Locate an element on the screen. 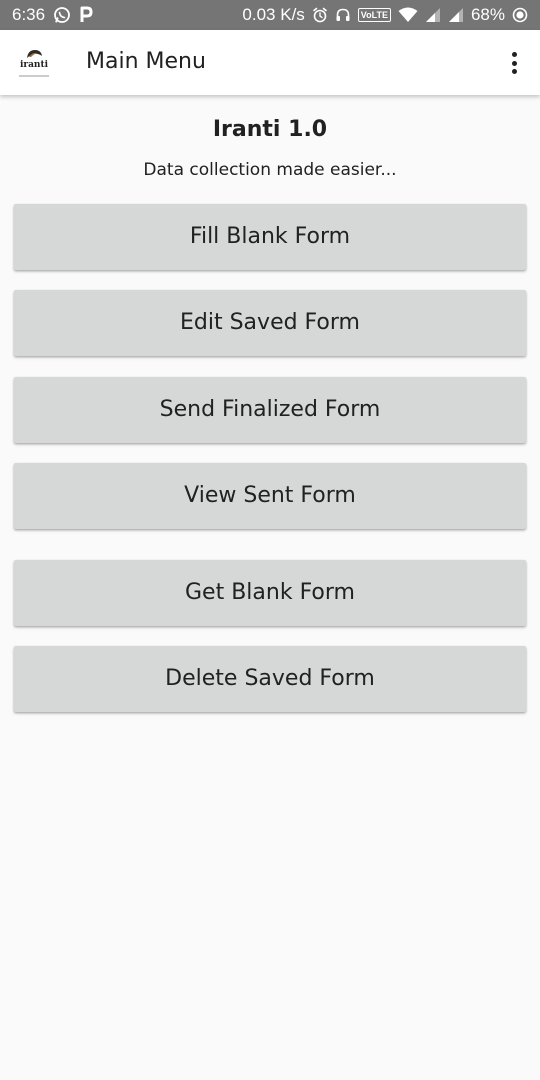 This screenshot has height=1080, width=540. edit-saved-form-button: Edit Saved Form is located at coordinates (270, 323).